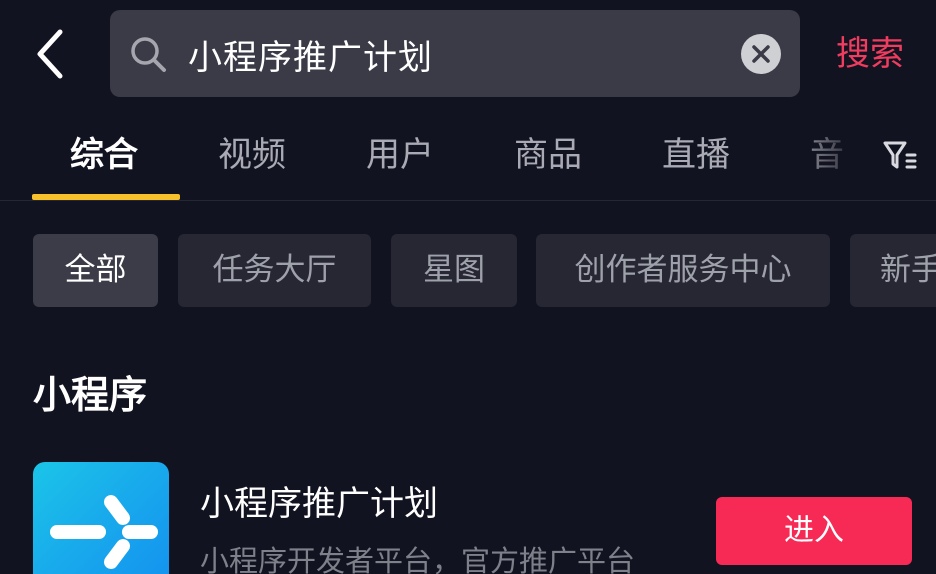  I want to click on search-box, so click(455, 53).